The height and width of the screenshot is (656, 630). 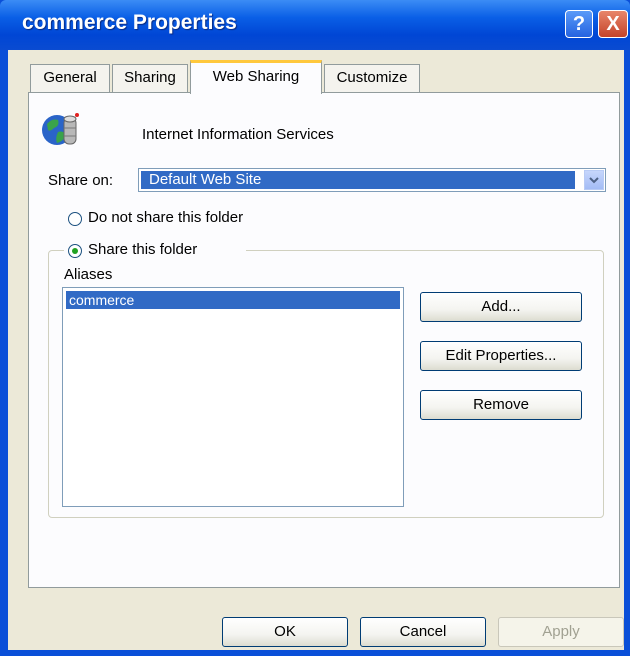 What do you see at coordinates (613, 24) in the screenshot?
I see `close-button: X` at bounding box center [613, 24].